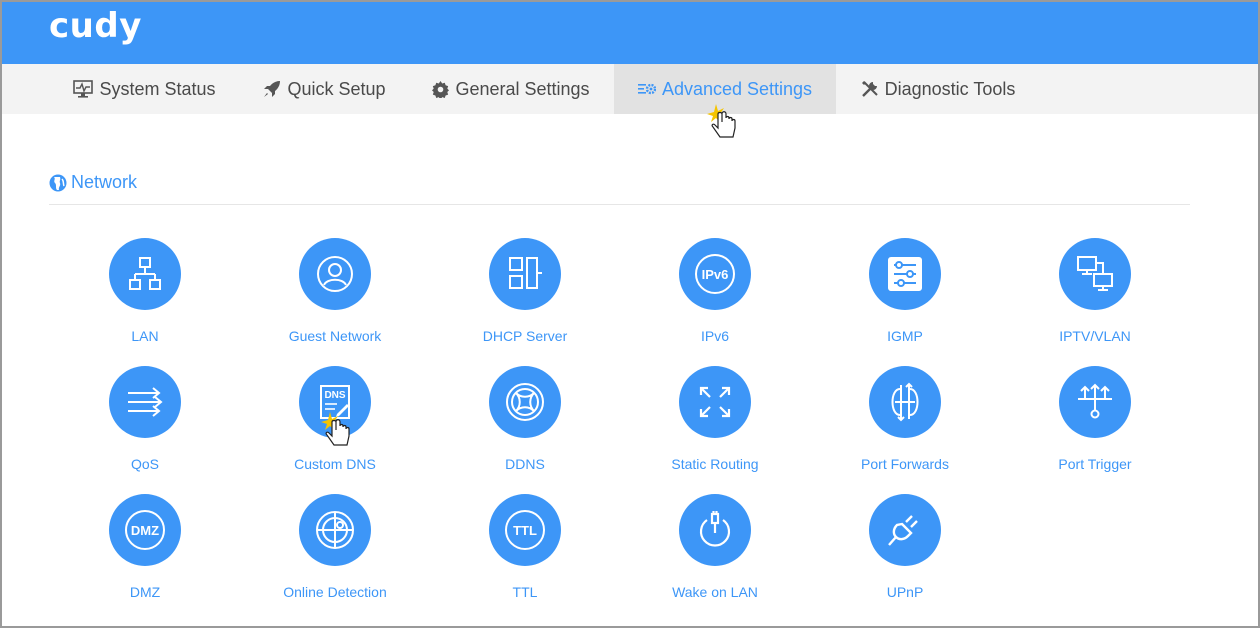 This screenshot has width=1260, height=628. Describe the element at coordinates (1095, 402) in the screenshot. I see `port-trigger-icon` at that location.